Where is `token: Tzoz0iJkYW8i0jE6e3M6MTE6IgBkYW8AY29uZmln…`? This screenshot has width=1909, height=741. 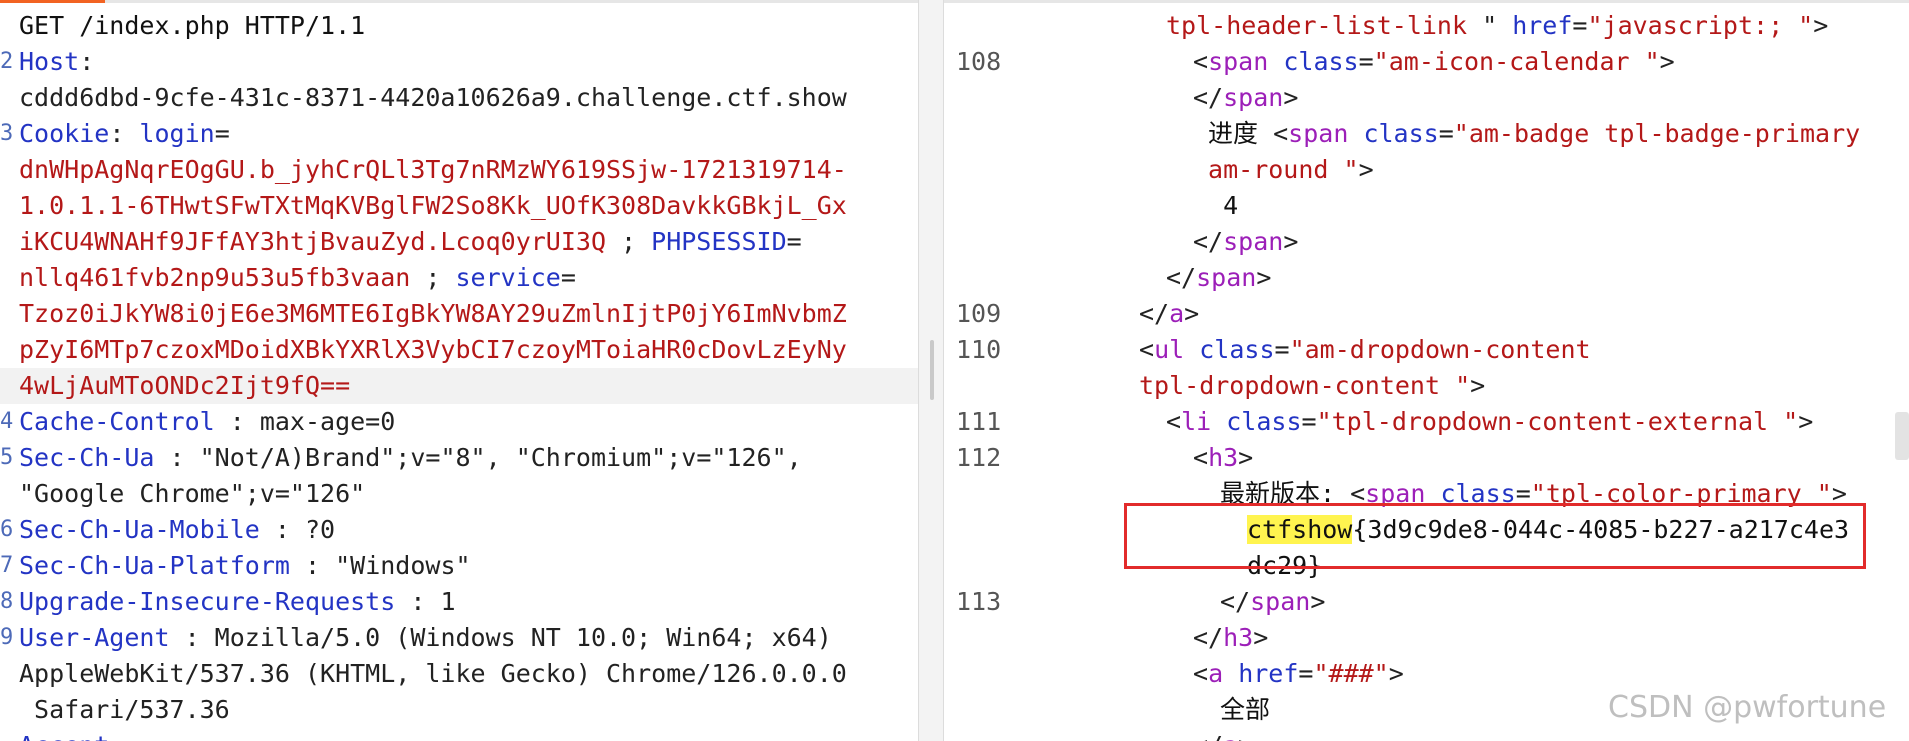
token: Tzoz0iJkYW8i0jE6e3M6MTE6IgBkYW8AY29uZmln… is located at coordinates (433, 313).